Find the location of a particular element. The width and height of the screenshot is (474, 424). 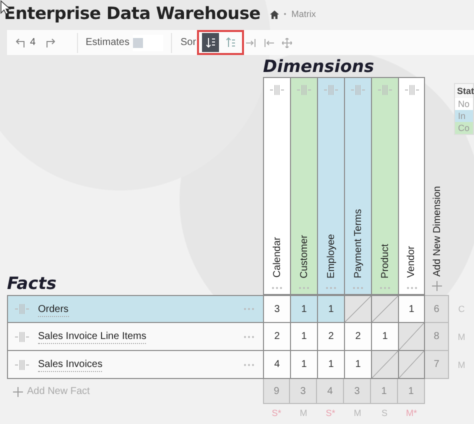

column-size-mark: S is located at coordinates (384, 413).